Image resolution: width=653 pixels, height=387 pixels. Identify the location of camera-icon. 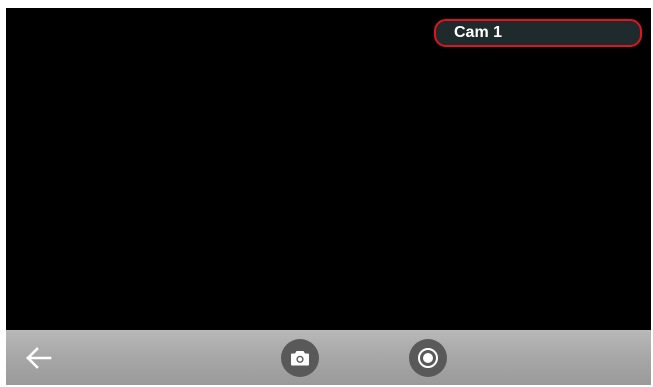
(300, 358).